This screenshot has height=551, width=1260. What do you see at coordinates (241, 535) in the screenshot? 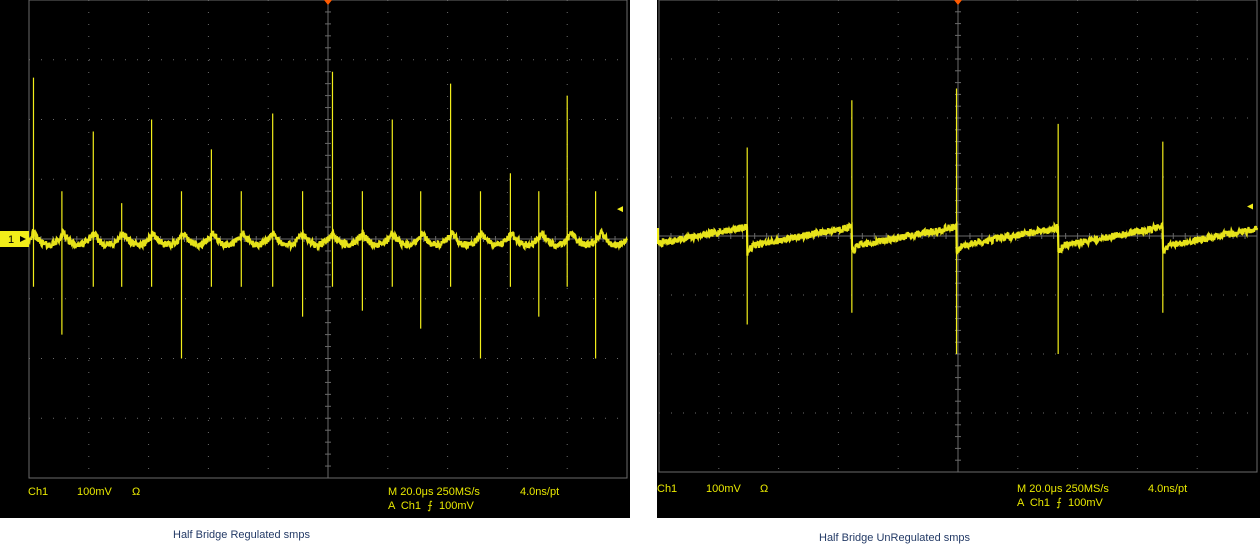
I see `caption-regulated: Half Bridge Regulated smps` at bounding box center [241, 535].